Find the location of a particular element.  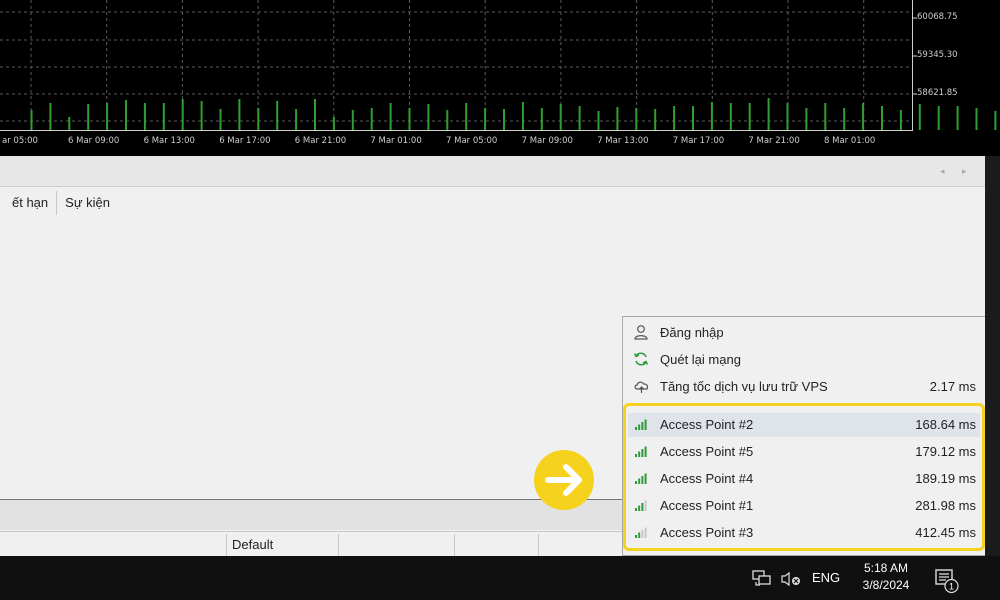

access-point-label: Access Point #2 is located at coordinates (707, 424).